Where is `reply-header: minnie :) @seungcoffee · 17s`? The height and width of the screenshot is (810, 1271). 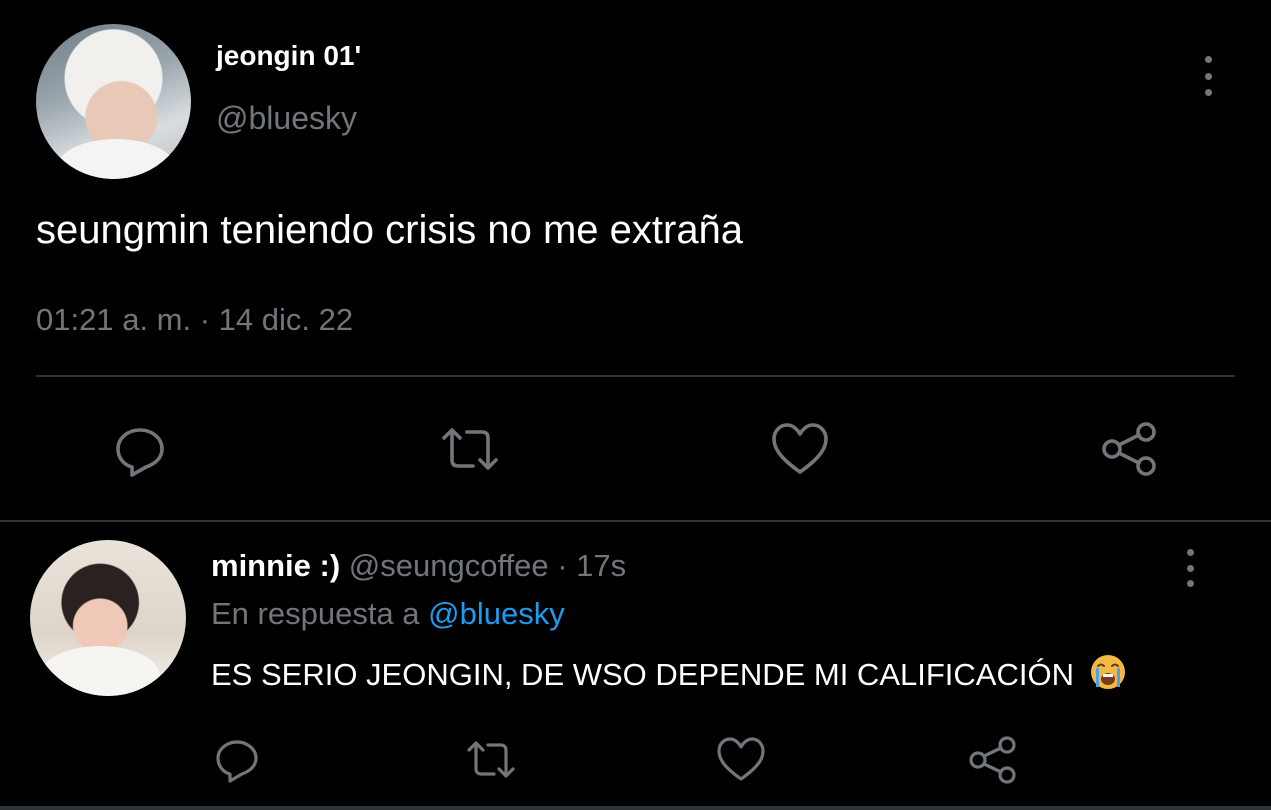 reply-header: minnie :) @seungcoffee · 17s is located at coordinates (418, 566).